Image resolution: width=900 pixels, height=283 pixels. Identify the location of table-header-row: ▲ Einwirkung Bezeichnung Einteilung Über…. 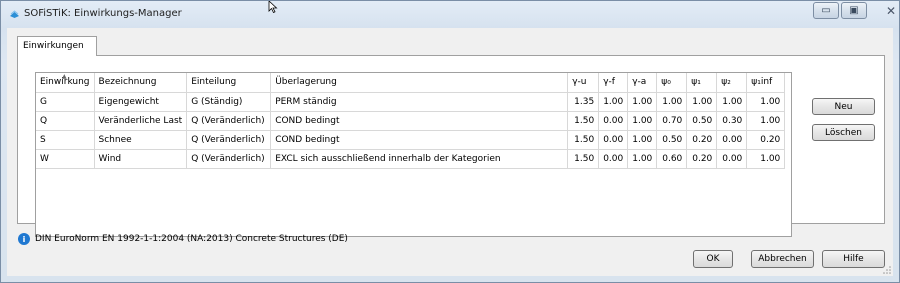
(411, 83).